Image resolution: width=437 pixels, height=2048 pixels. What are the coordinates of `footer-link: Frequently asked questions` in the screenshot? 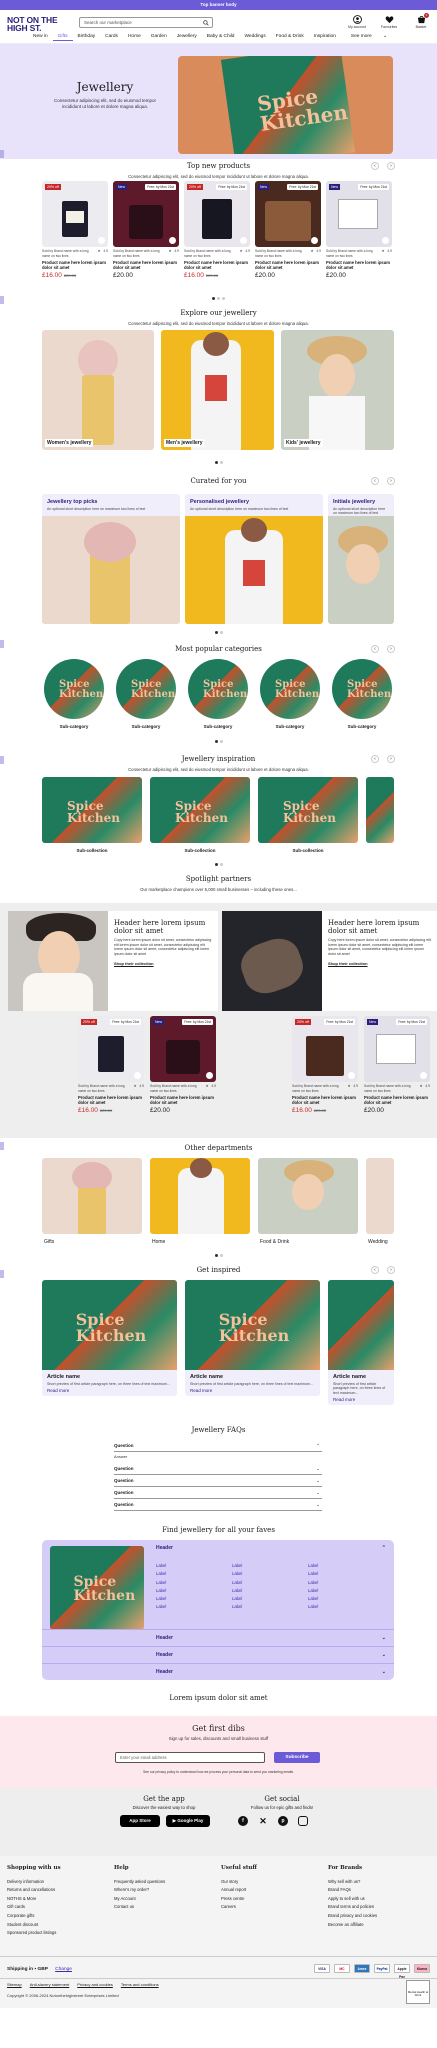 It's located at (139, 1882).